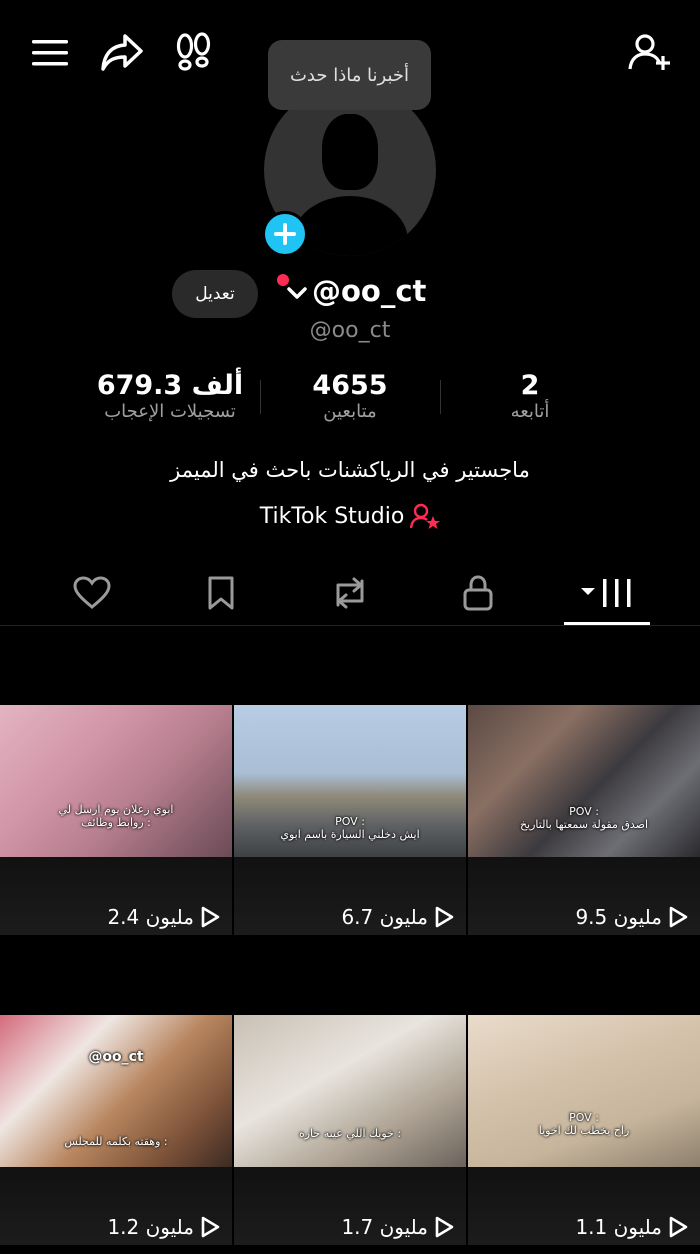 This screenshot has width=700, height=1254. What do you see at coordinates (122, 52) in the screenshot?
I see `share-icon` at bounding box center [122, 52].